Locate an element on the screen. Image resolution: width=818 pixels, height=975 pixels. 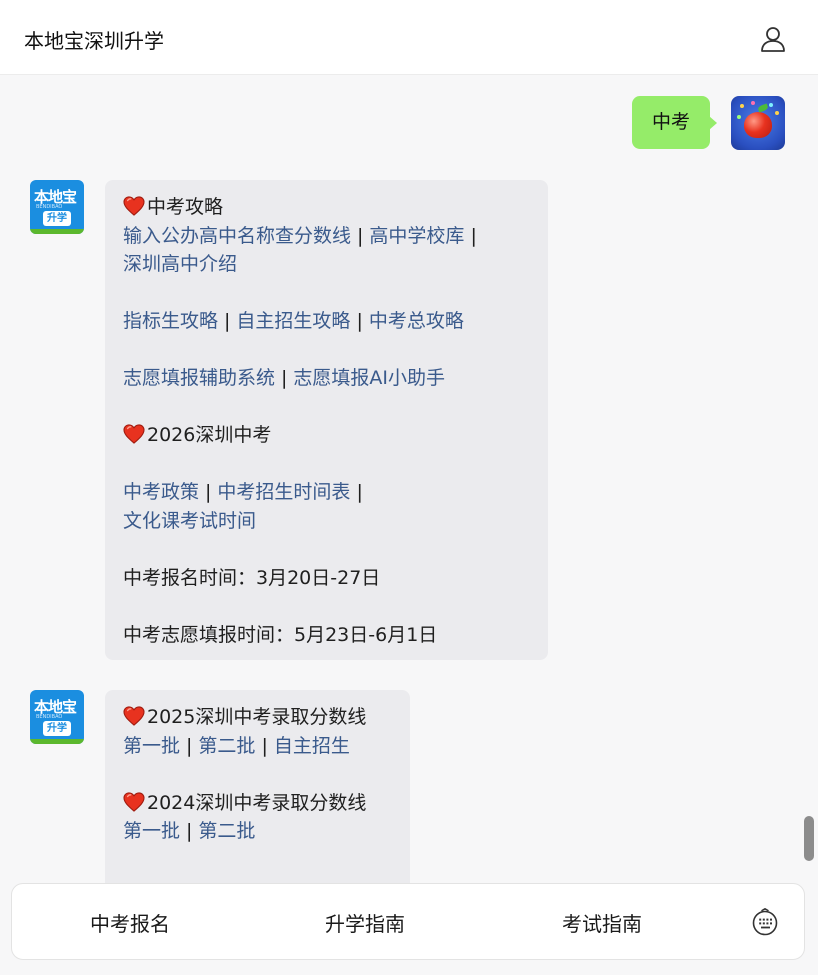
link-school-library: 高中学校库 is located at coordinates (416, 236).